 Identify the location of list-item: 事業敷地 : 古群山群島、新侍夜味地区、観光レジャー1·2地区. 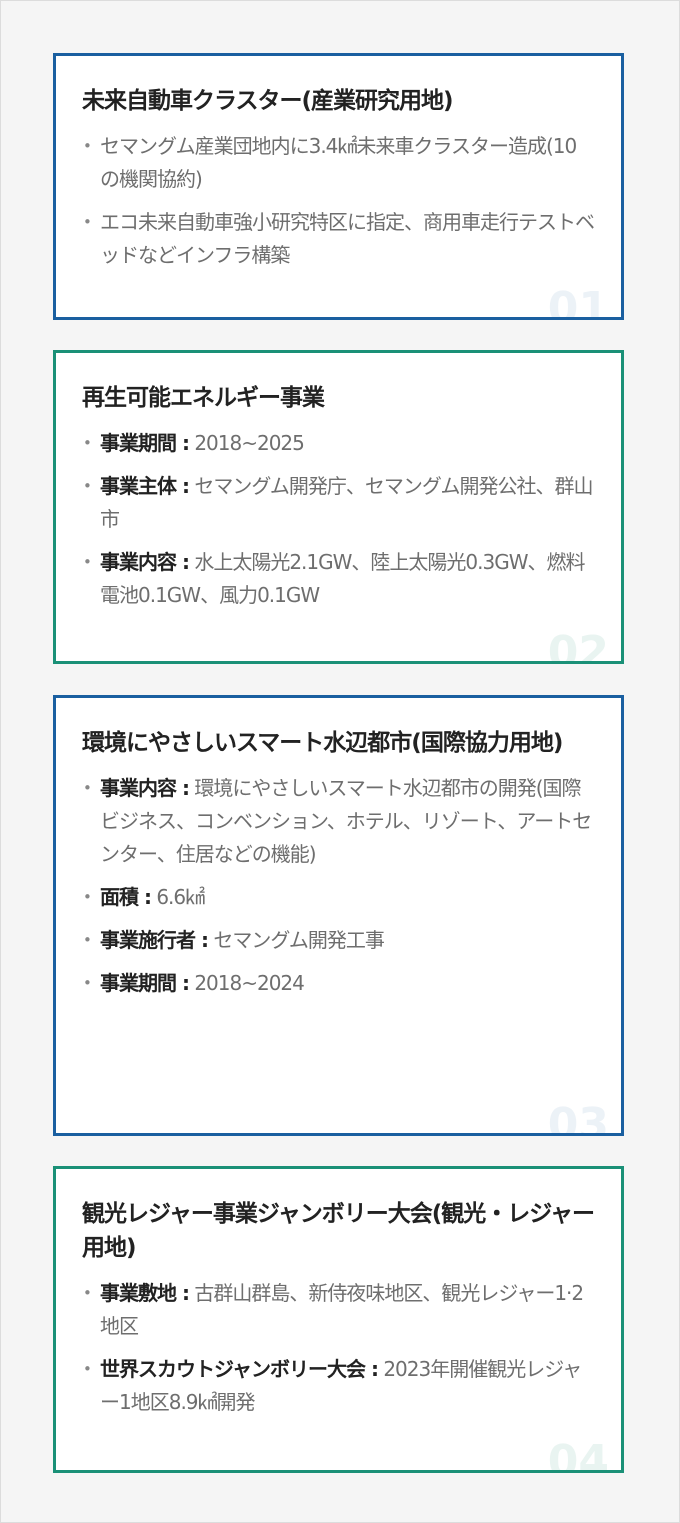
(338, 1310).